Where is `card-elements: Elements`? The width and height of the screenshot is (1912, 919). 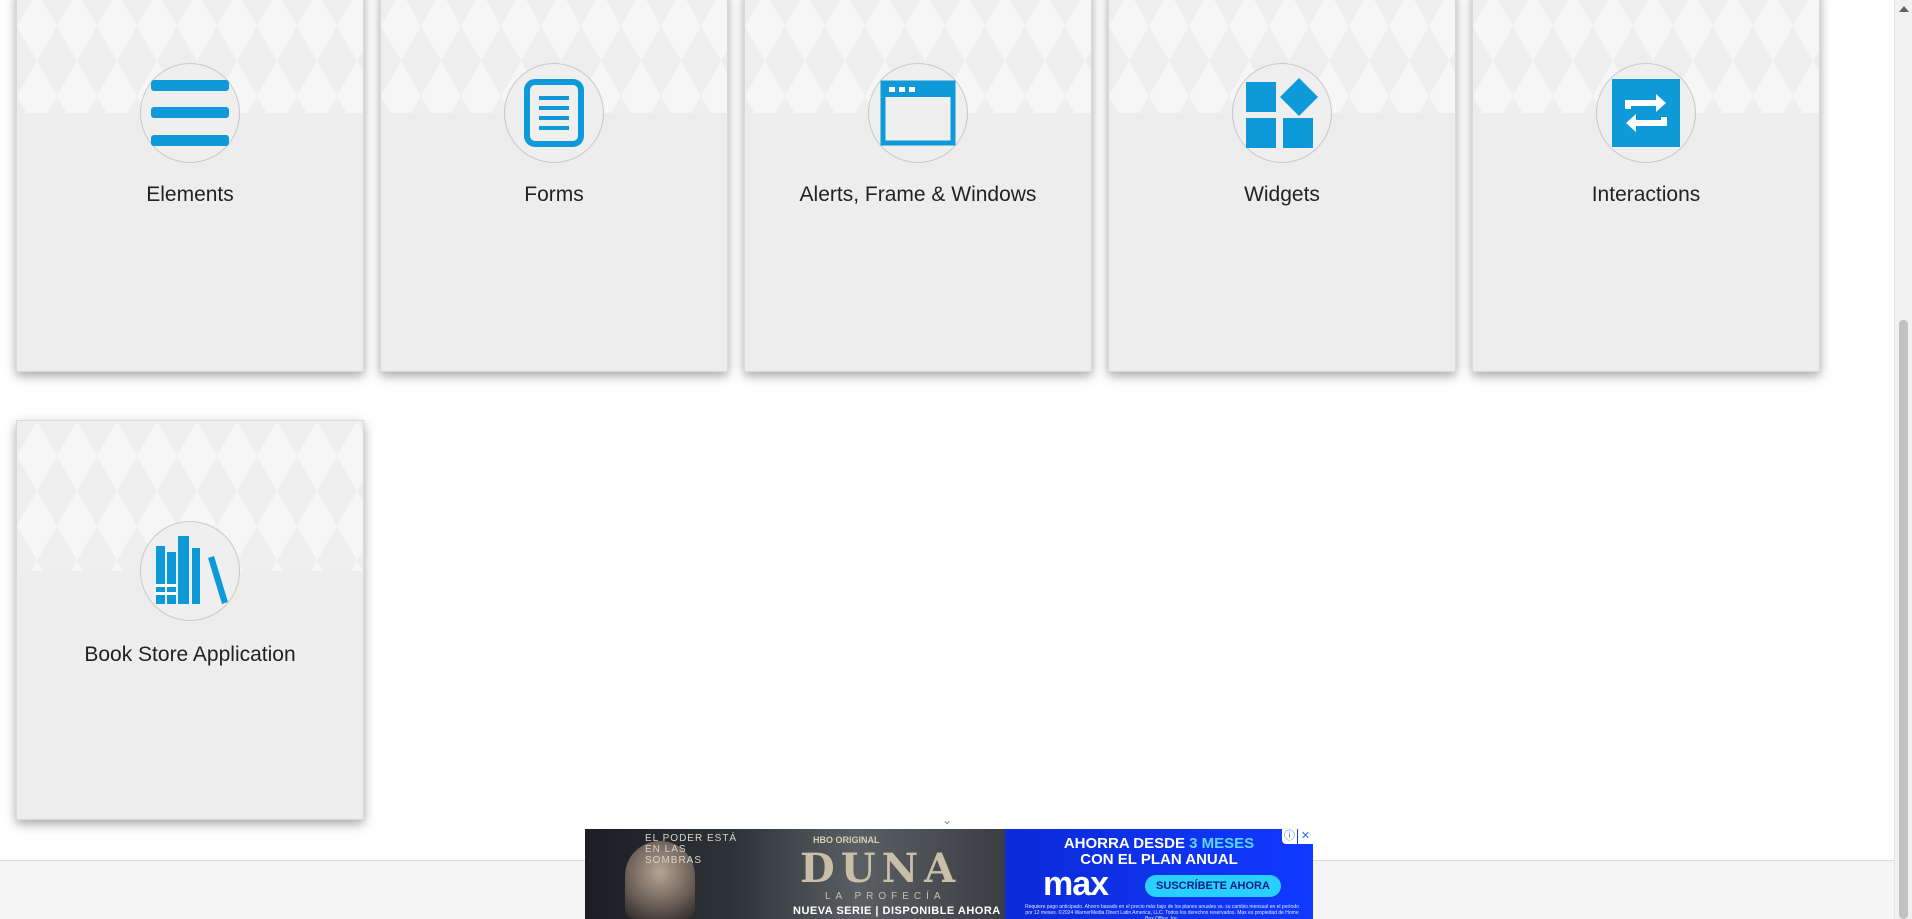 card-elements: Elements is located at coordinates (190, 186).